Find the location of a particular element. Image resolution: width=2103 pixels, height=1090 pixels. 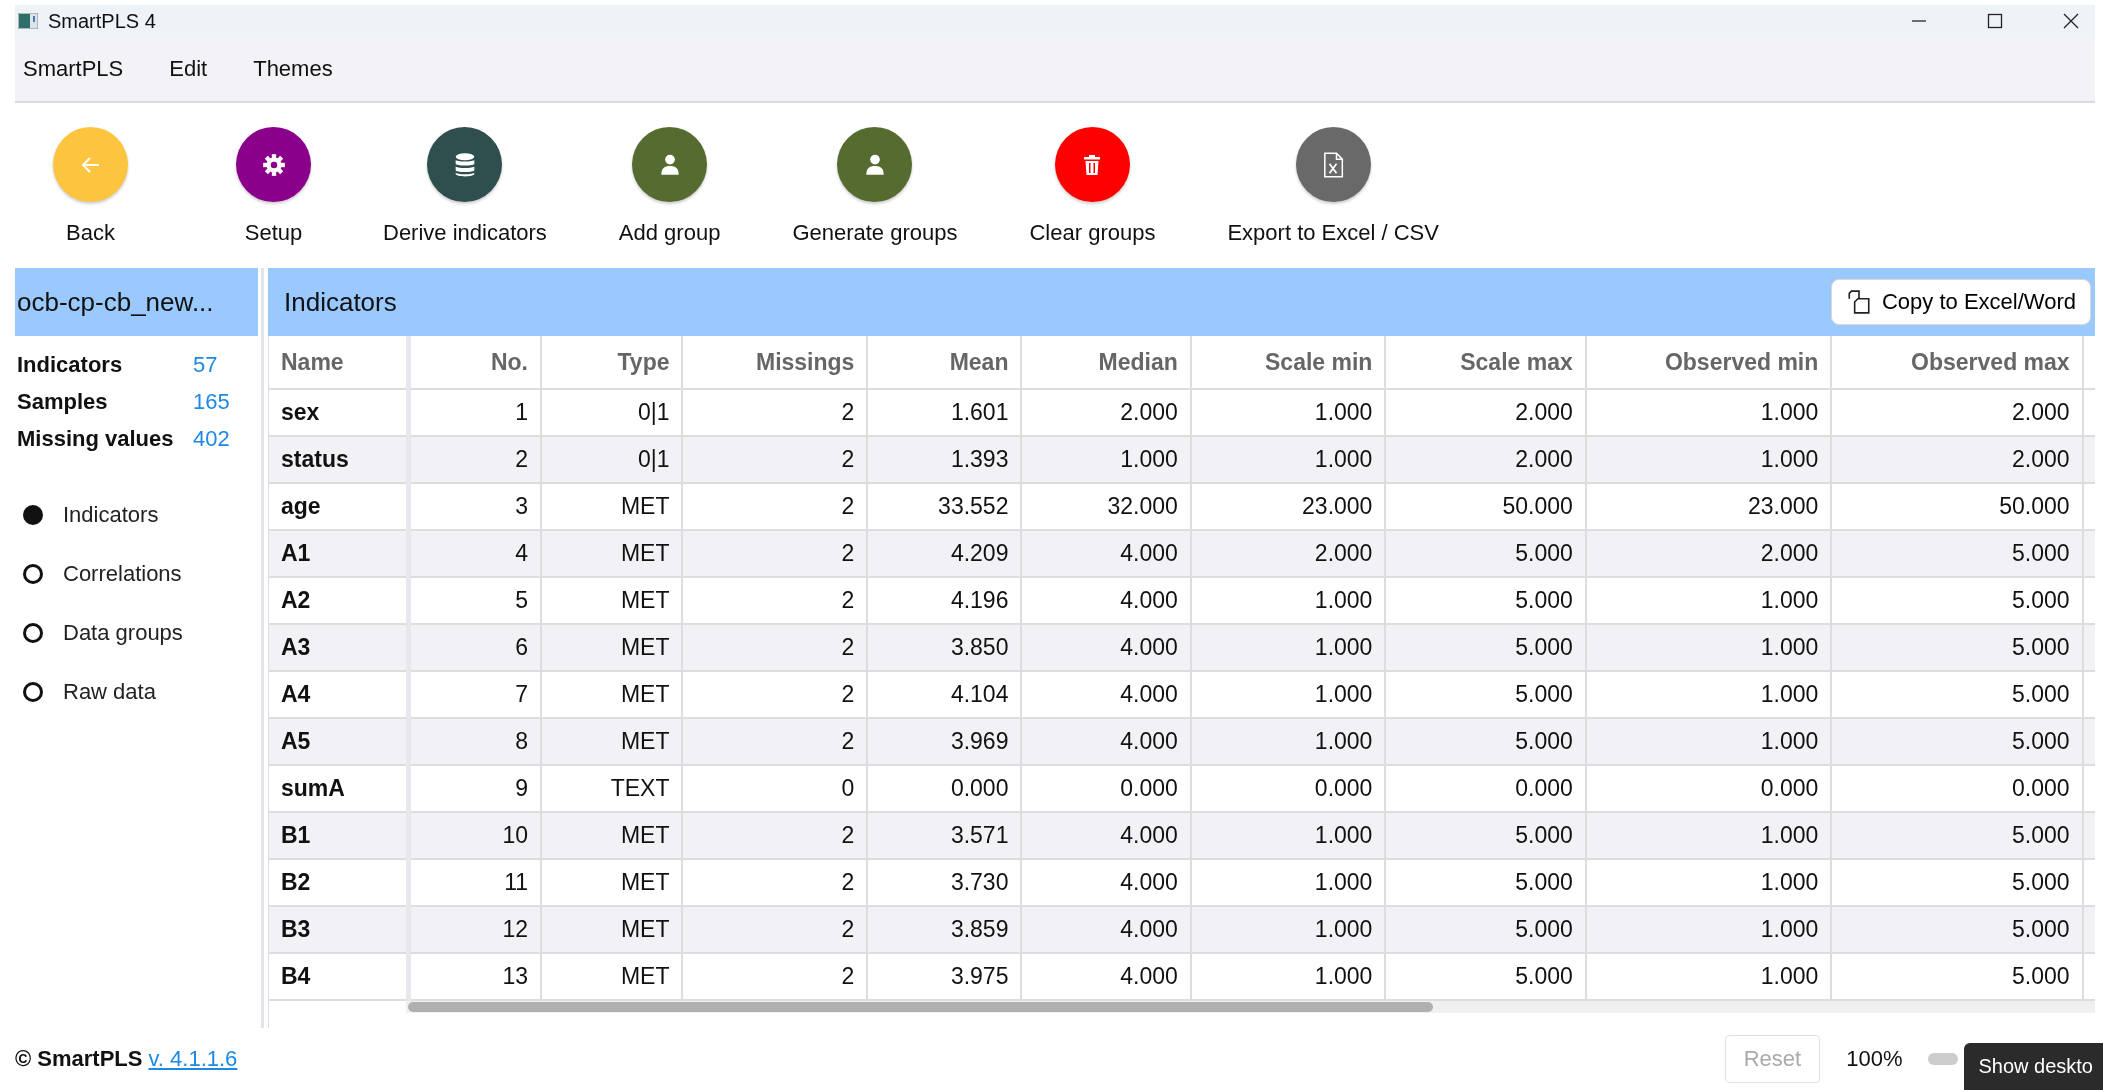

toolbar-button: Export to Excel / CSV is located at coordinates (1333, 186).